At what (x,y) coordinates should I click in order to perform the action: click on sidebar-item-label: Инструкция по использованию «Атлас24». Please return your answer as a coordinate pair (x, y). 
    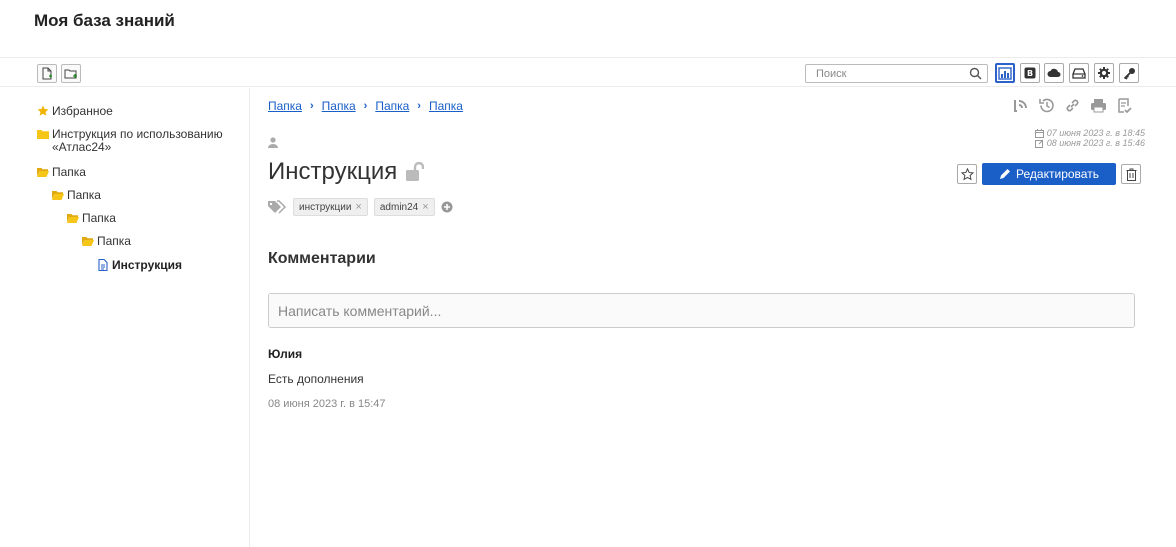
    Looking at the image, I should click on (137, 140).